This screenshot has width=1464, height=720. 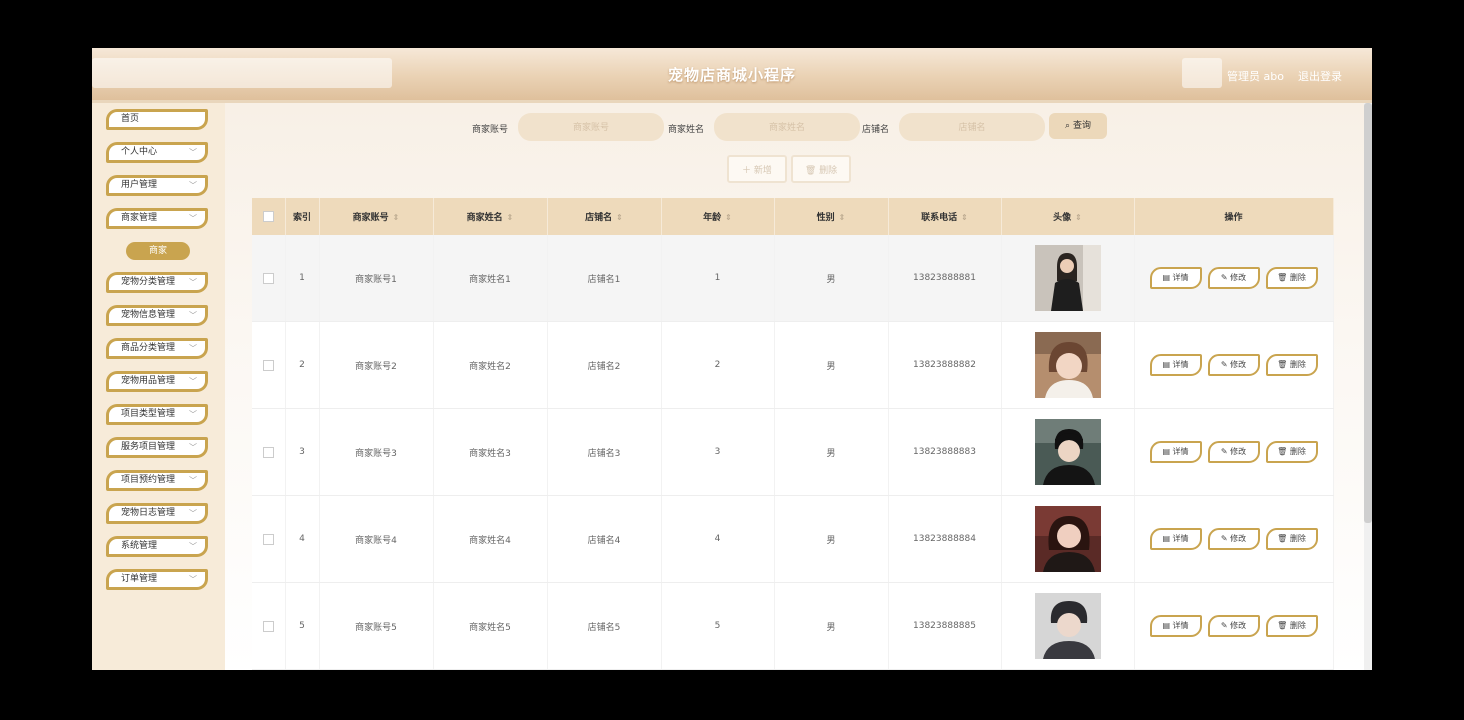 I want to click on col-label: 索引, so click(x=301, y=218).